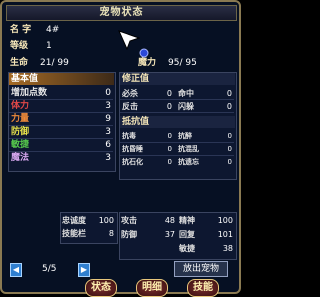  I want to click on tab-status: 状态, so click(101, 288).